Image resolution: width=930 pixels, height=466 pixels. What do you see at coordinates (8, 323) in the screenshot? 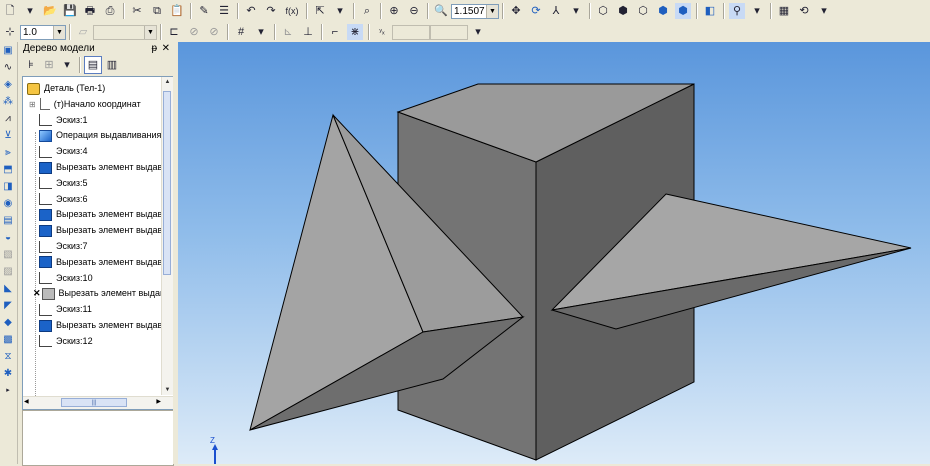
I see `rib-icon: ◆` at bounding box center [8, 323].